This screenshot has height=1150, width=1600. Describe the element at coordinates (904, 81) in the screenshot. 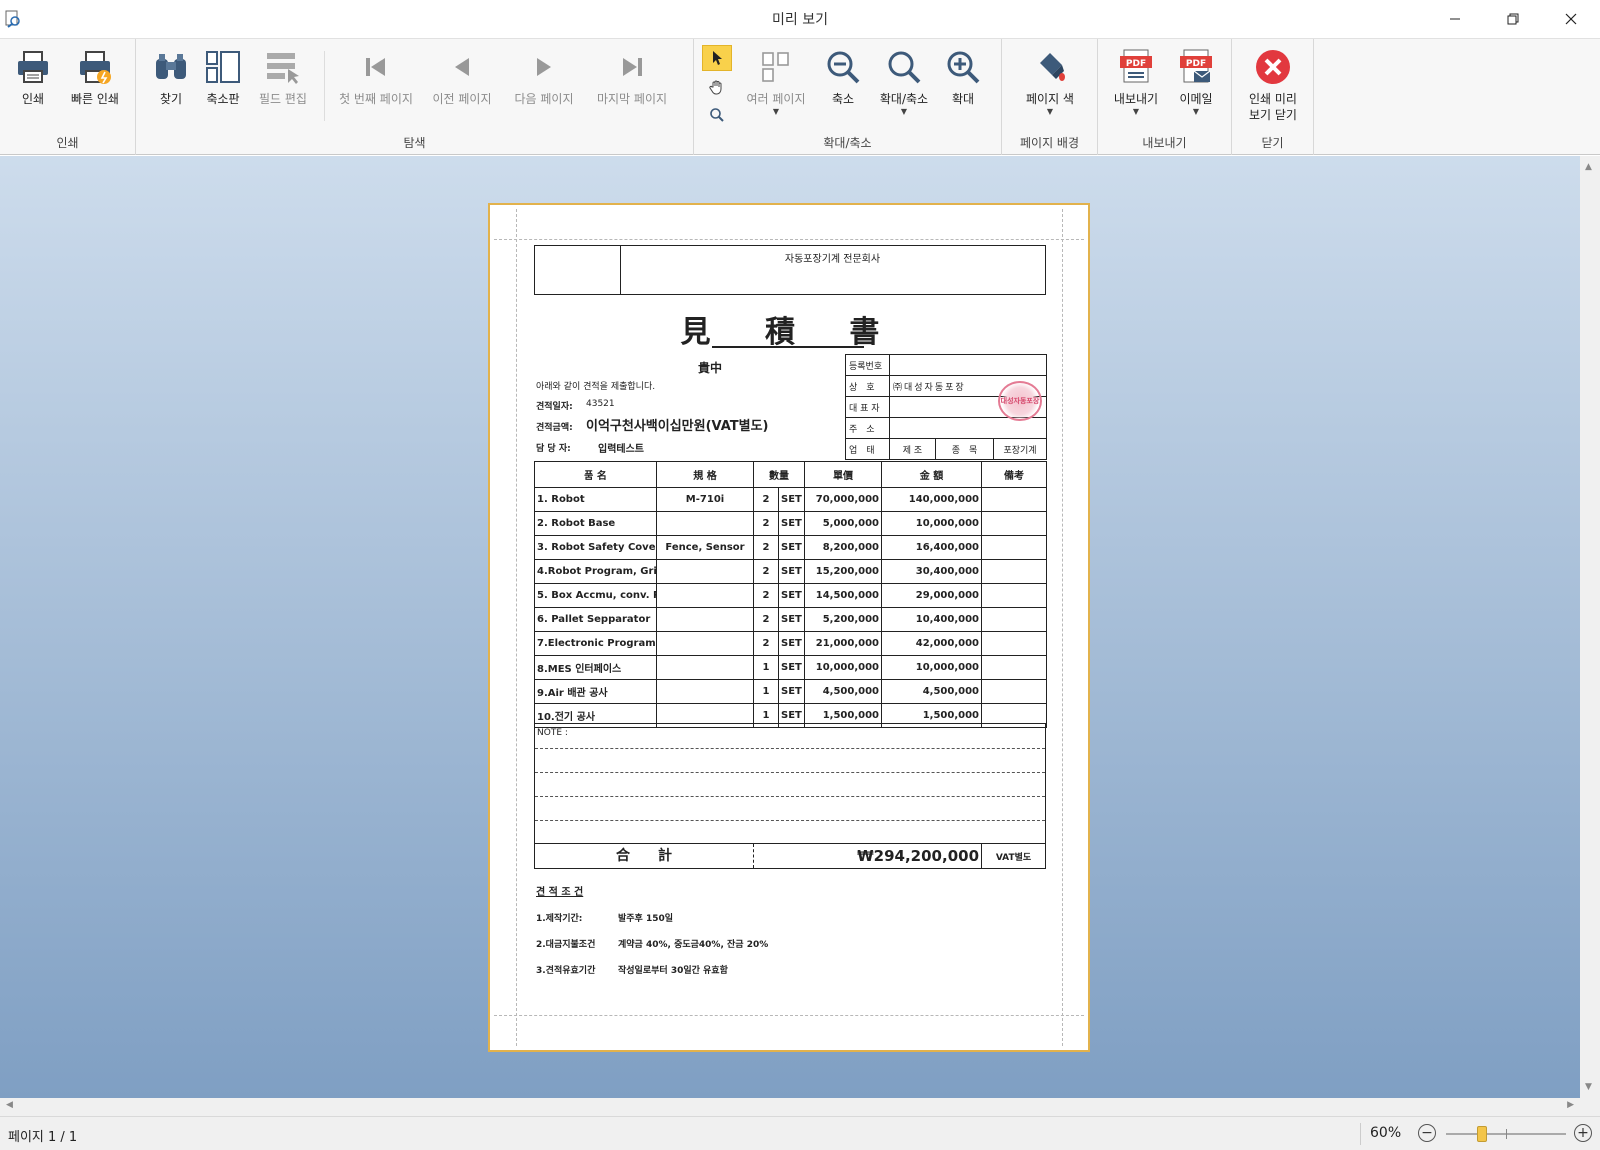

I see `zoom-button: 확대/축소 ▼` at that location.